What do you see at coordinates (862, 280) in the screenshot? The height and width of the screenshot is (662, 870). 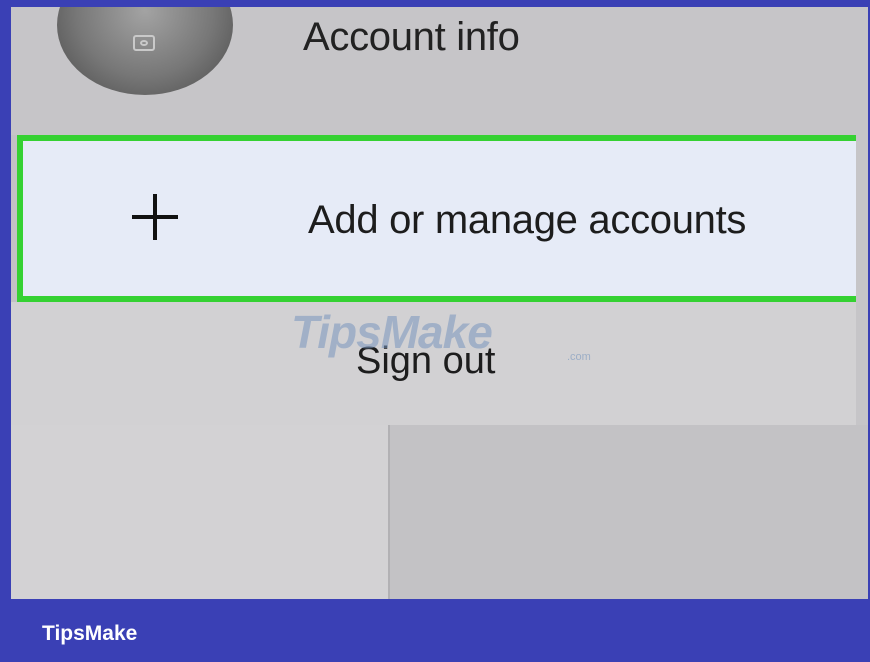 I see `menu-edge` at bounding box center [862, 280].